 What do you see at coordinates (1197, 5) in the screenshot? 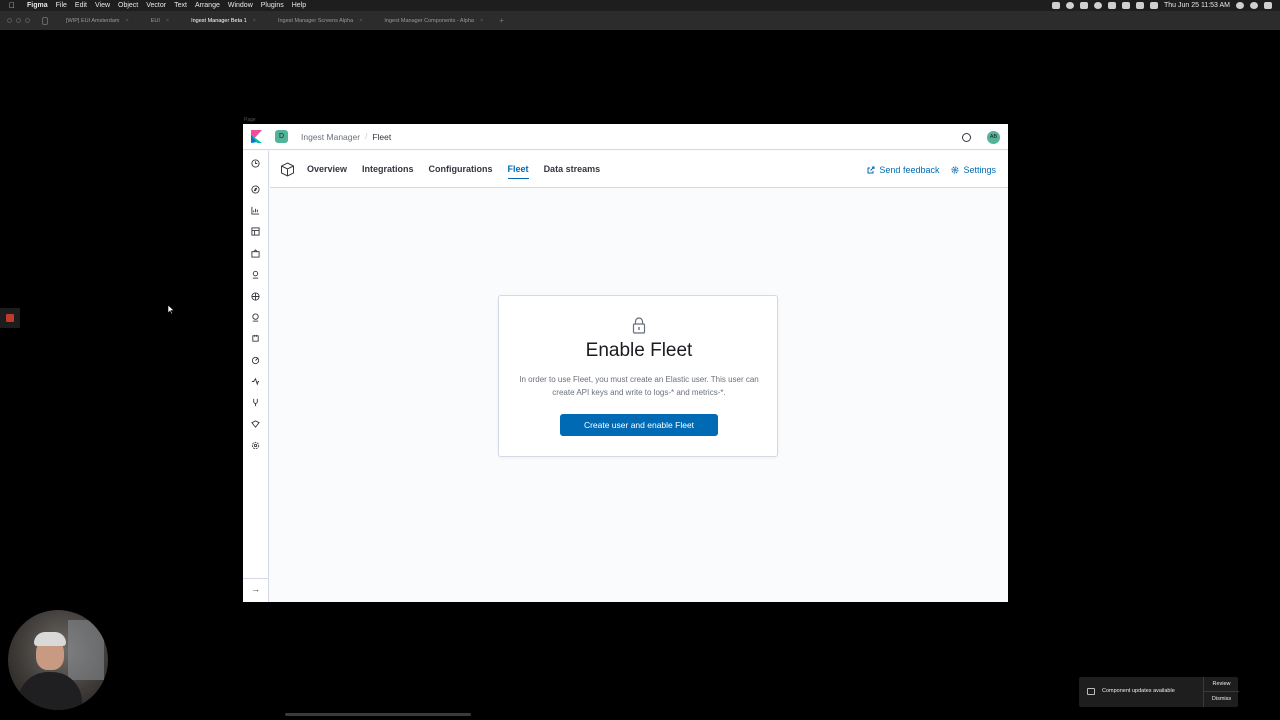
I see `clock: Thu Jun 25 11:53 AM` at bounding box center [1197, 5].